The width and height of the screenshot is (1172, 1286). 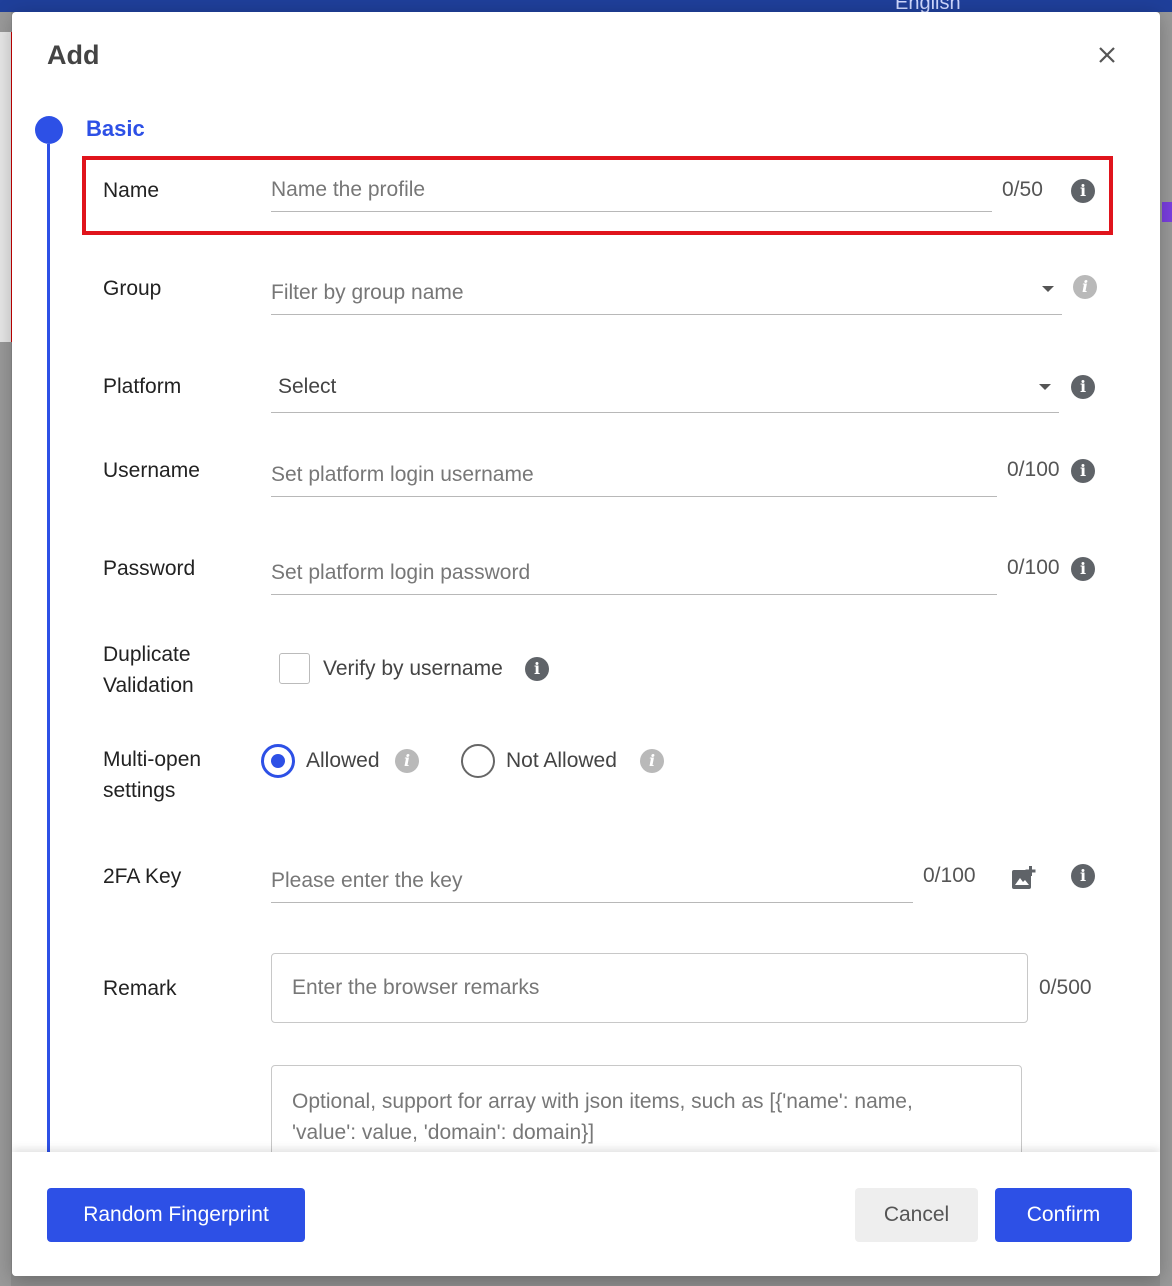 I want to click on step-line, so click(x=48, y=654).